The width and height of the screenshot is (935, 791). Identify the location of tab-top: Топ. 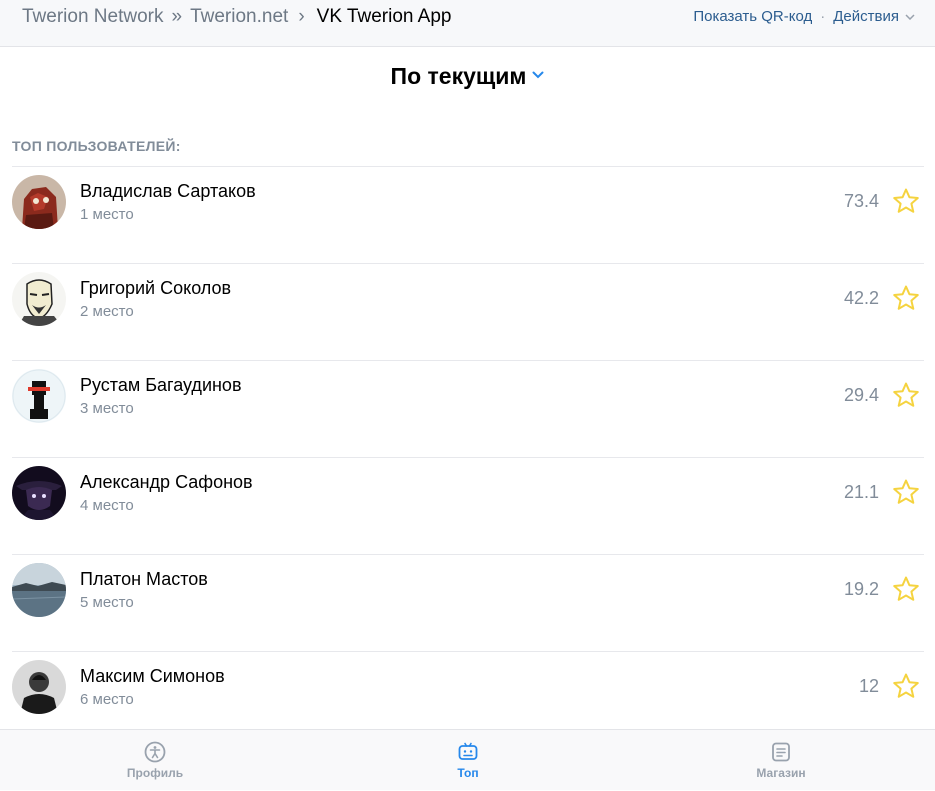
(468, 760).